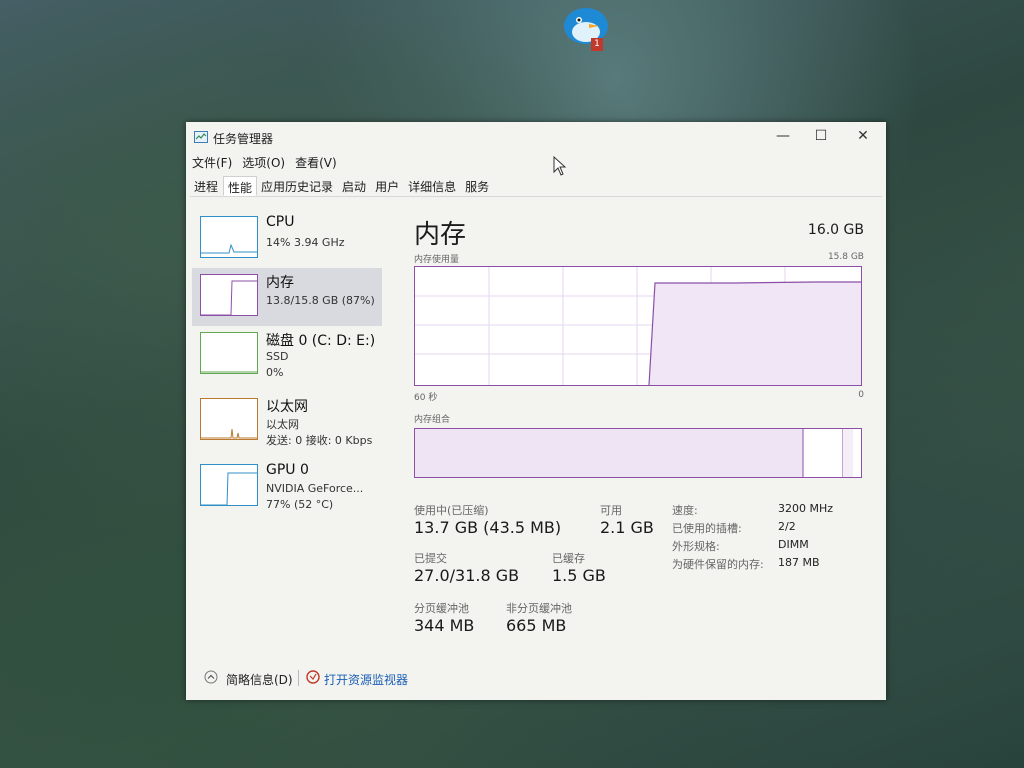  I want to click on sidebar-memory-name: 内存, so click(280, 283).